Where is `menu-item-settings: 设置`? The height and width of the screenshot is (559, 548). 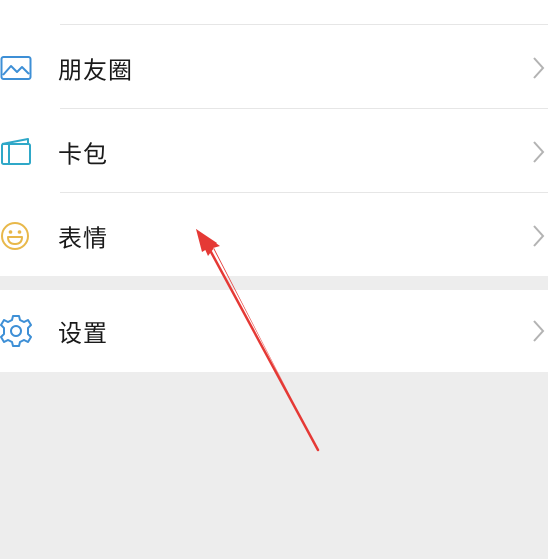
menu-item-settings: 设置 is located at coordinates (274, 331).